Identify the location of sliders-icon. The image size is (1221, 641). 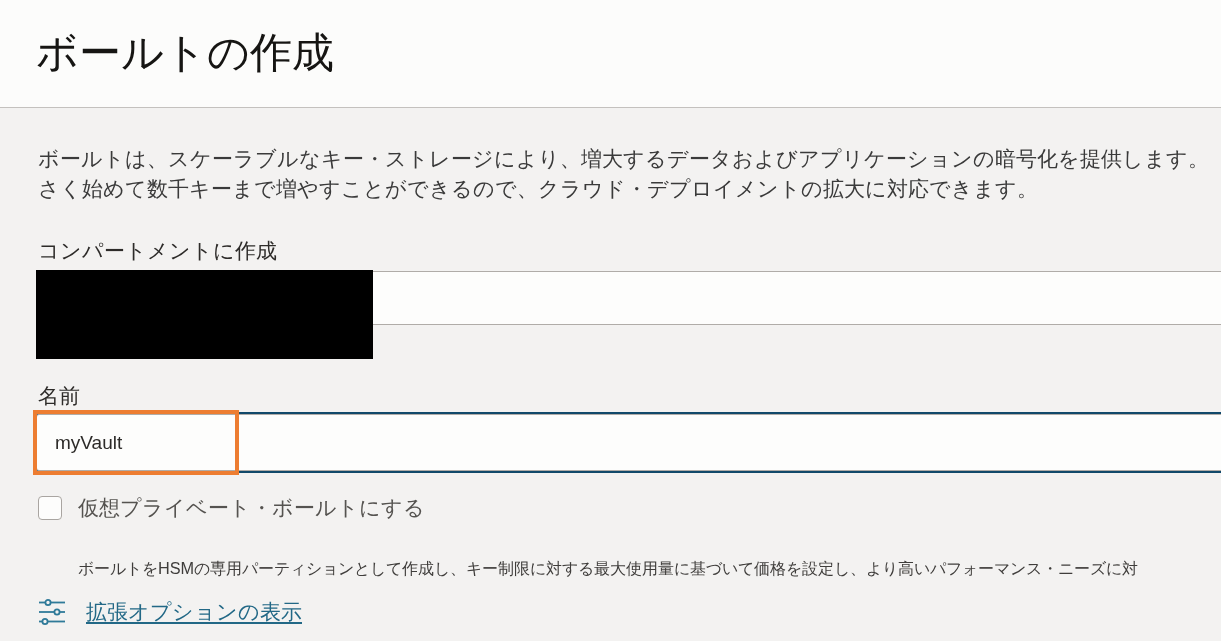
(52, 612).